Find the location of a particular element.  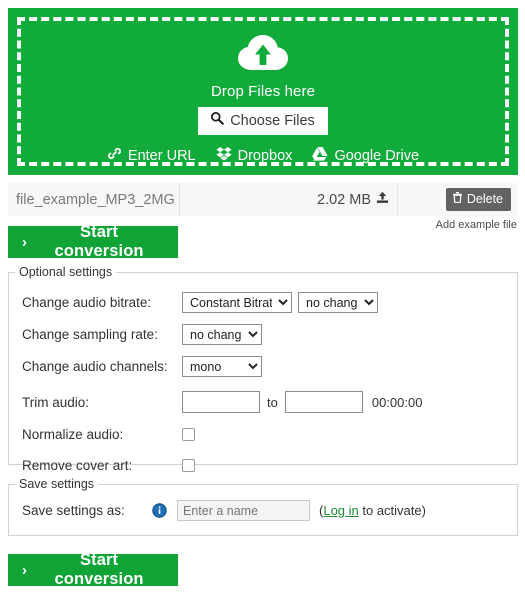

row-remove-cover-art: Remove cover art: is located at coordinates (263, 465).